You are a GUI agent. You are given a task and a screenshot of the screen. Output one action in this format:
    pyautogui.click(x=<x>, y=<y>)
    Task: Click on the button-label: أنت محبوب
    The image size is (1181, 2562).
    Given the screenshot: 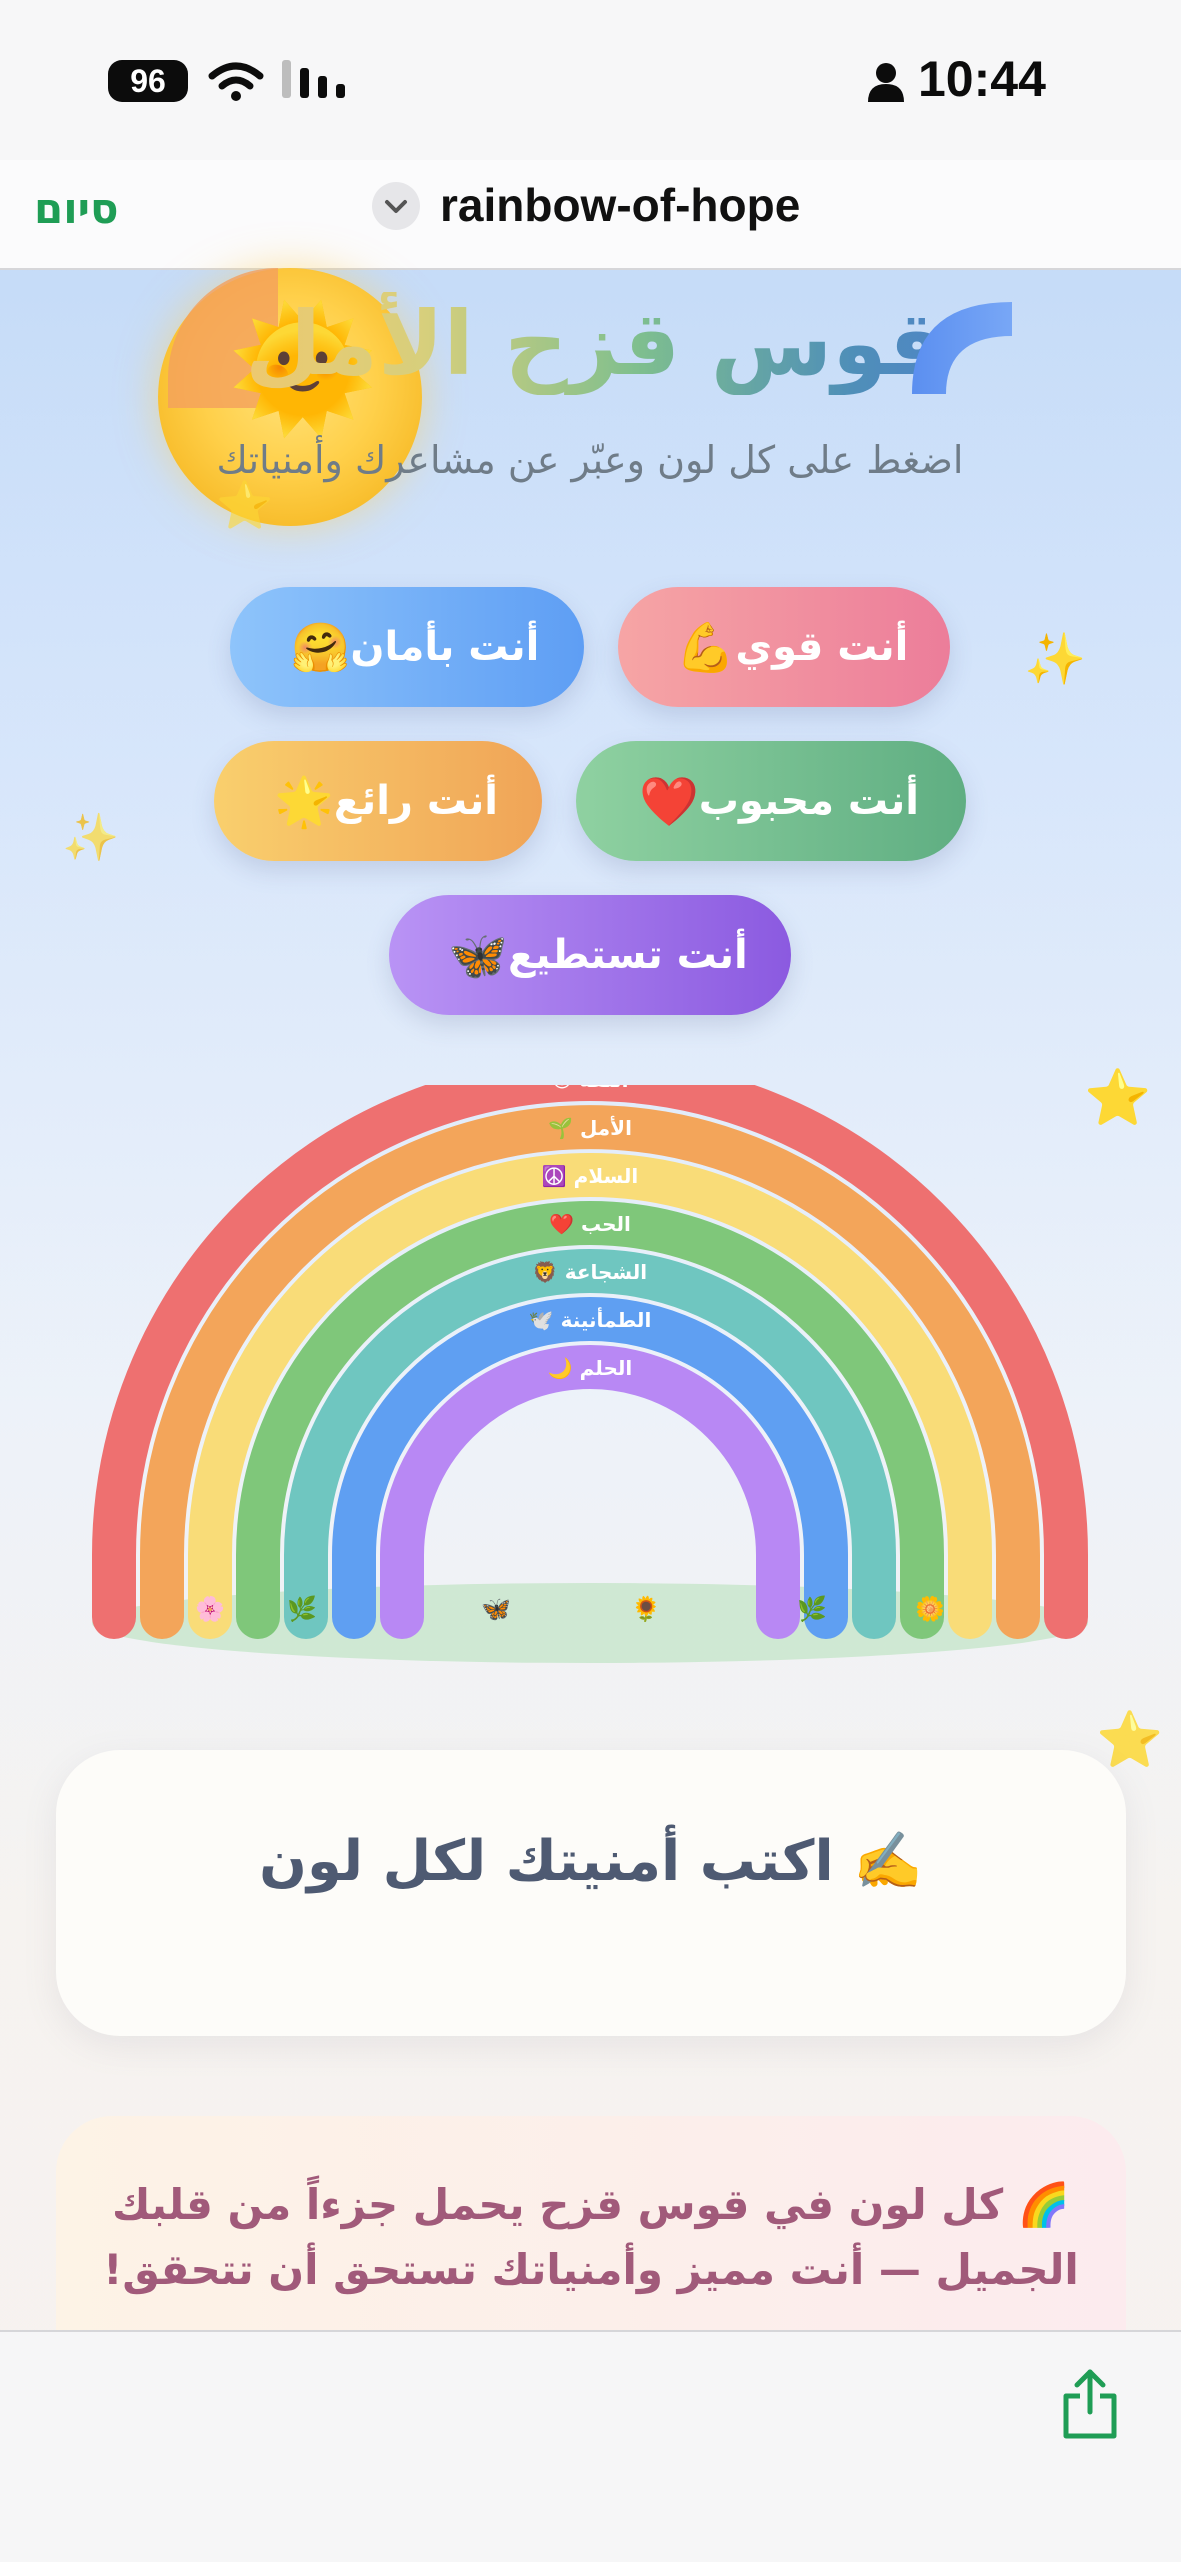 What is the action you would take?
    pyautogui.click(x=808, y=801)
    